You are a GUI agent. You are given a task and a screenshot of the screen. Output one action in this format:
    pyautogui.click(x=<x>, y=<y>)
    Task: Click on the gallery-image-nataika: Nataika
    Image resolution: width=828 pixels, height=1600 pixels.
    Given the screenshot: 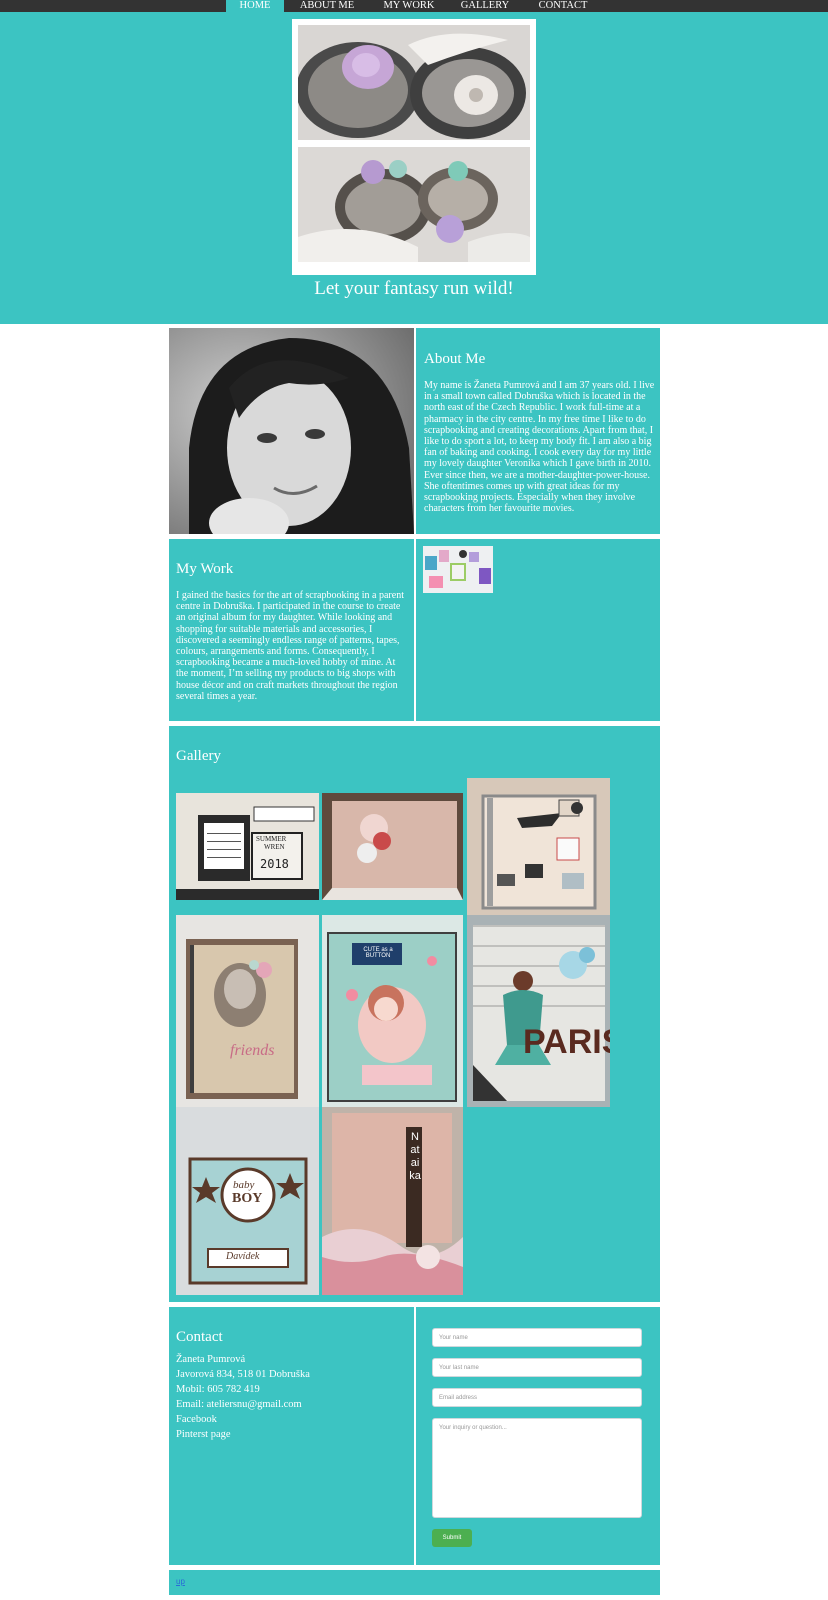 What is the action you would take?
    pyautogui.click(x=392, y=1201)
    